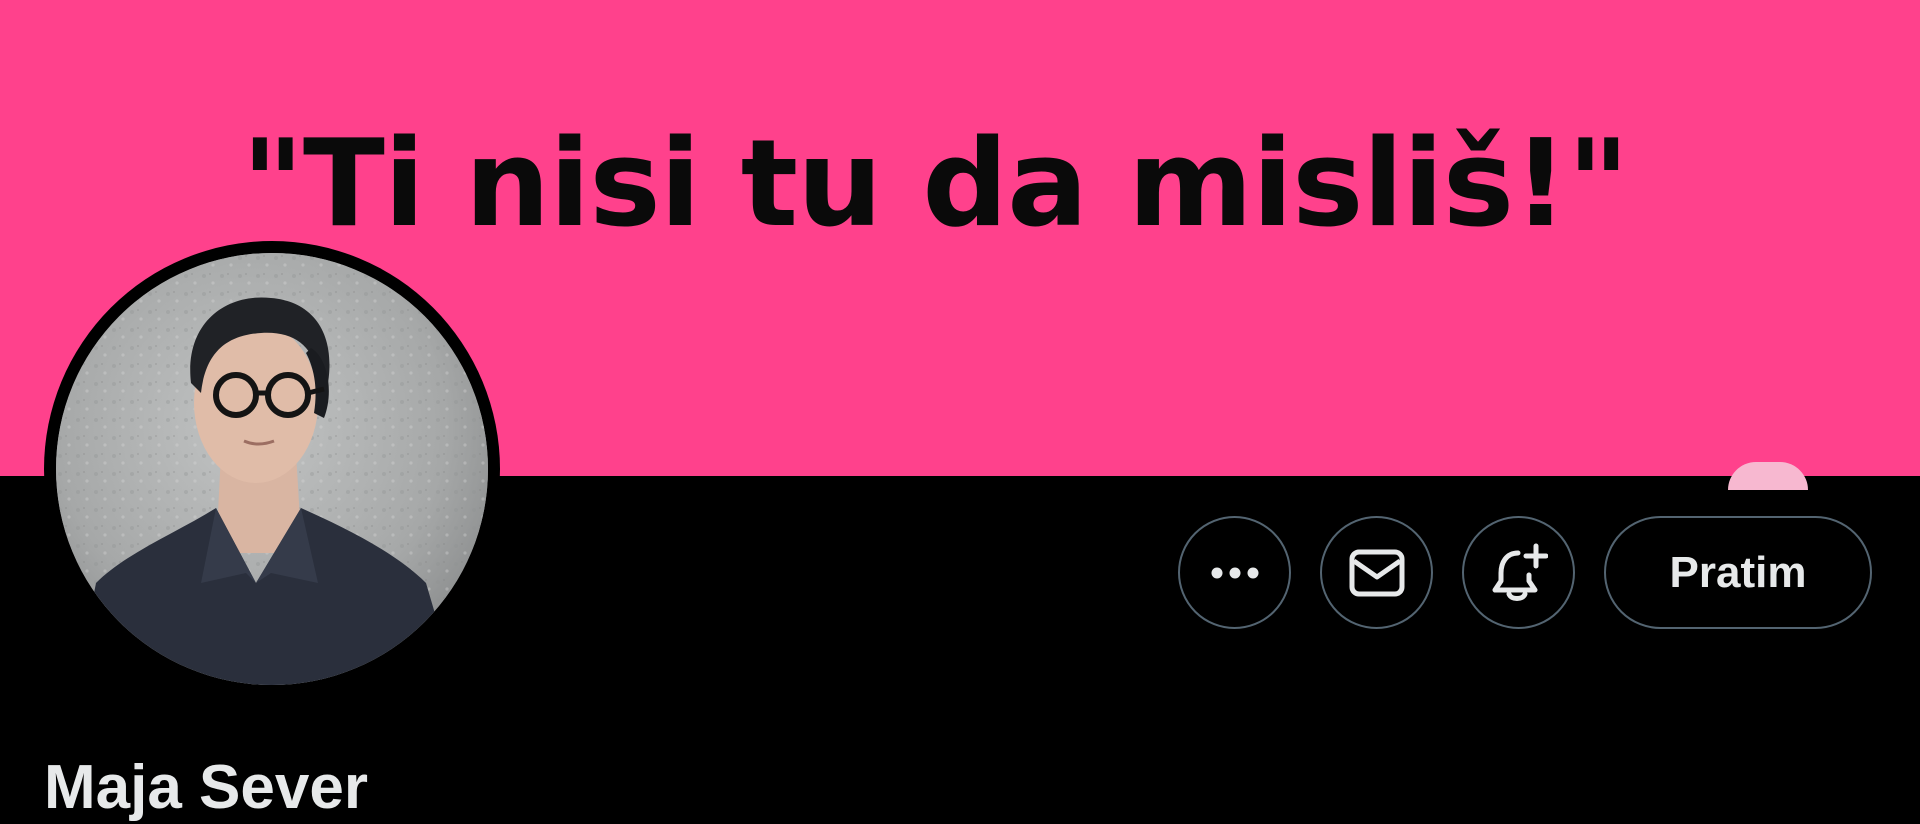  What do you see at coordinates (206, 787) in the screenshot?
I see `display-name: Maja Sever` at bounding box center [206, 787].